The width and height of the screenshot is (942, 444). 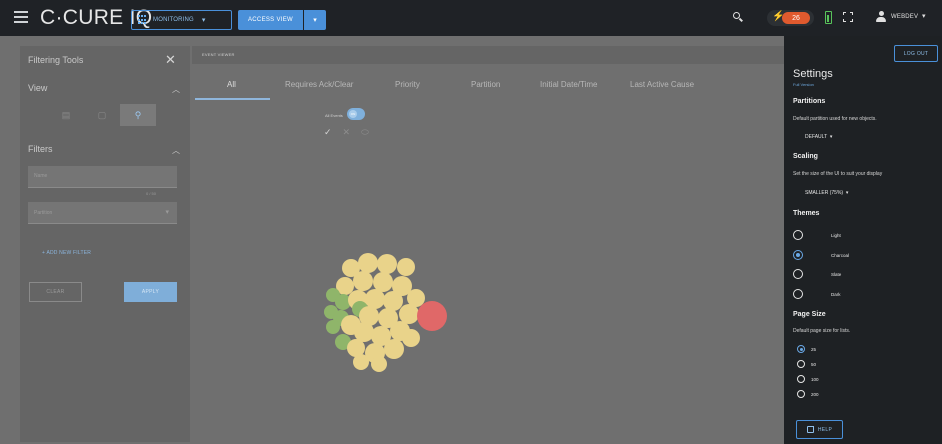 I want to click on partition-filter-placeholder: Partition, so click(x=43, y=213).